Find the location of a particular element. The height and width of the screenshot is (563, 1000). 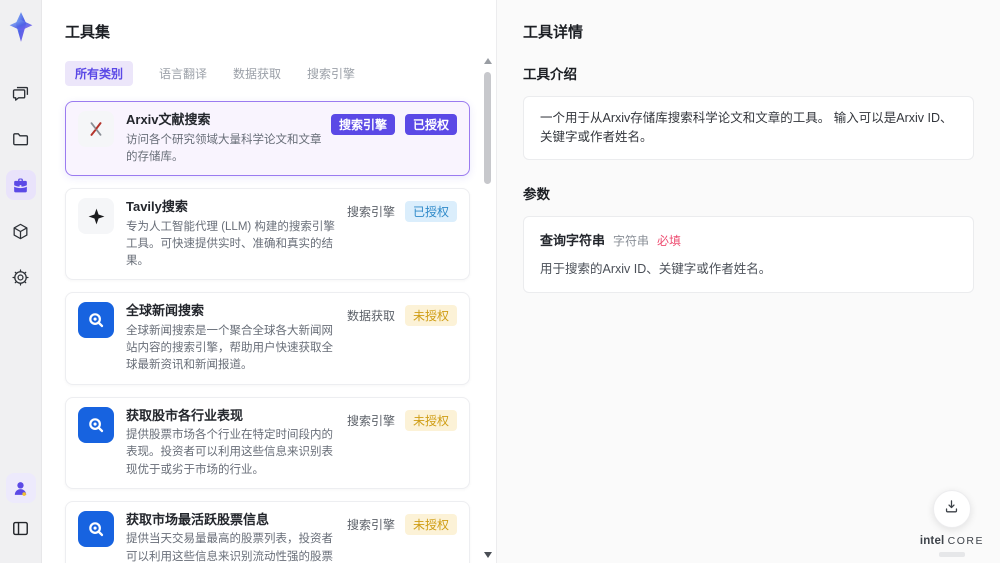

sidebar-bottom-group is located at coordinates (20, 513).